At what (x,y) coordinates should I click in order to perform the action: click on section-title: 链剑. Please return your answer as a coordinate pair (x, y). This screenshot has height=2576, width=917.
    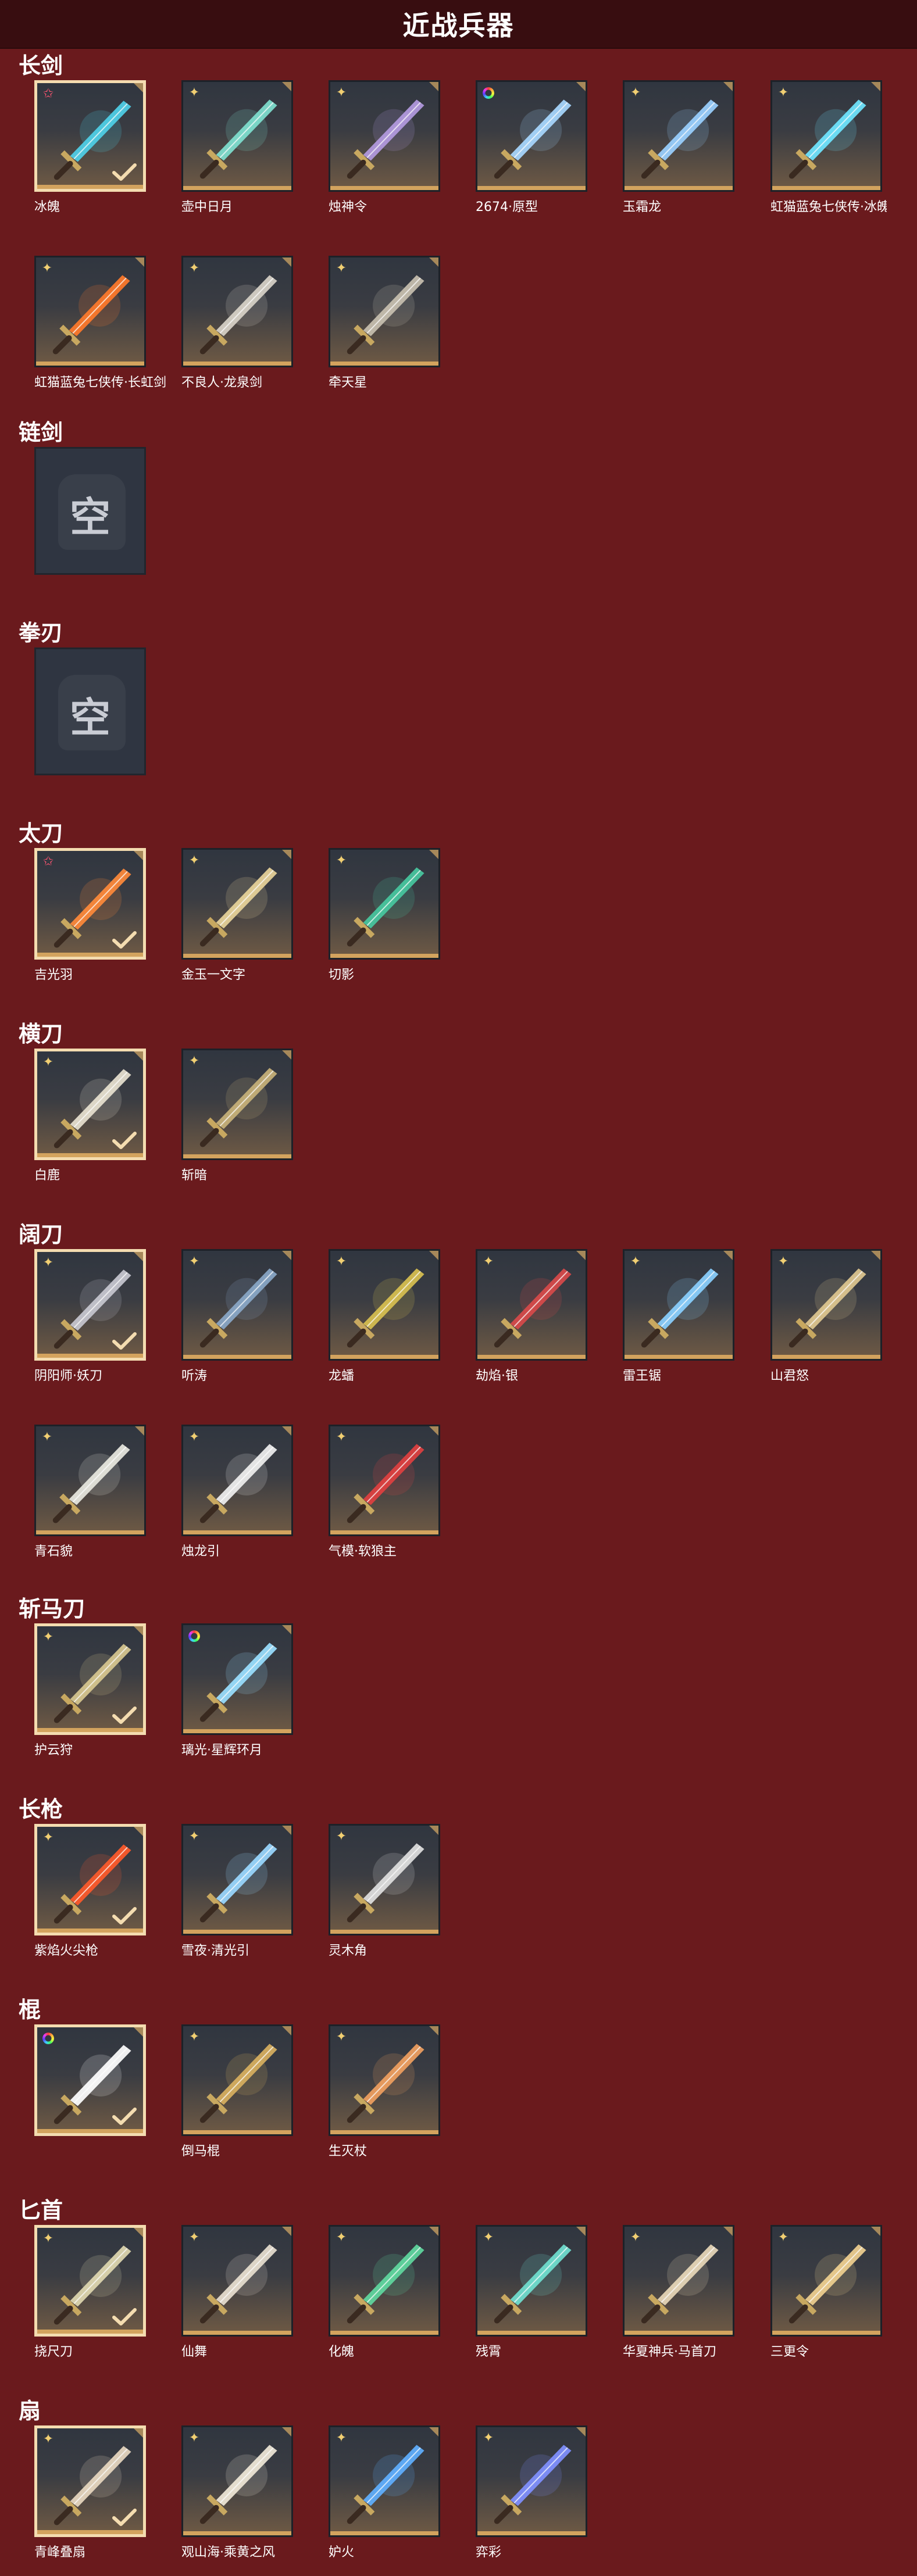
    Looking at the image, I should click on (41, 433).